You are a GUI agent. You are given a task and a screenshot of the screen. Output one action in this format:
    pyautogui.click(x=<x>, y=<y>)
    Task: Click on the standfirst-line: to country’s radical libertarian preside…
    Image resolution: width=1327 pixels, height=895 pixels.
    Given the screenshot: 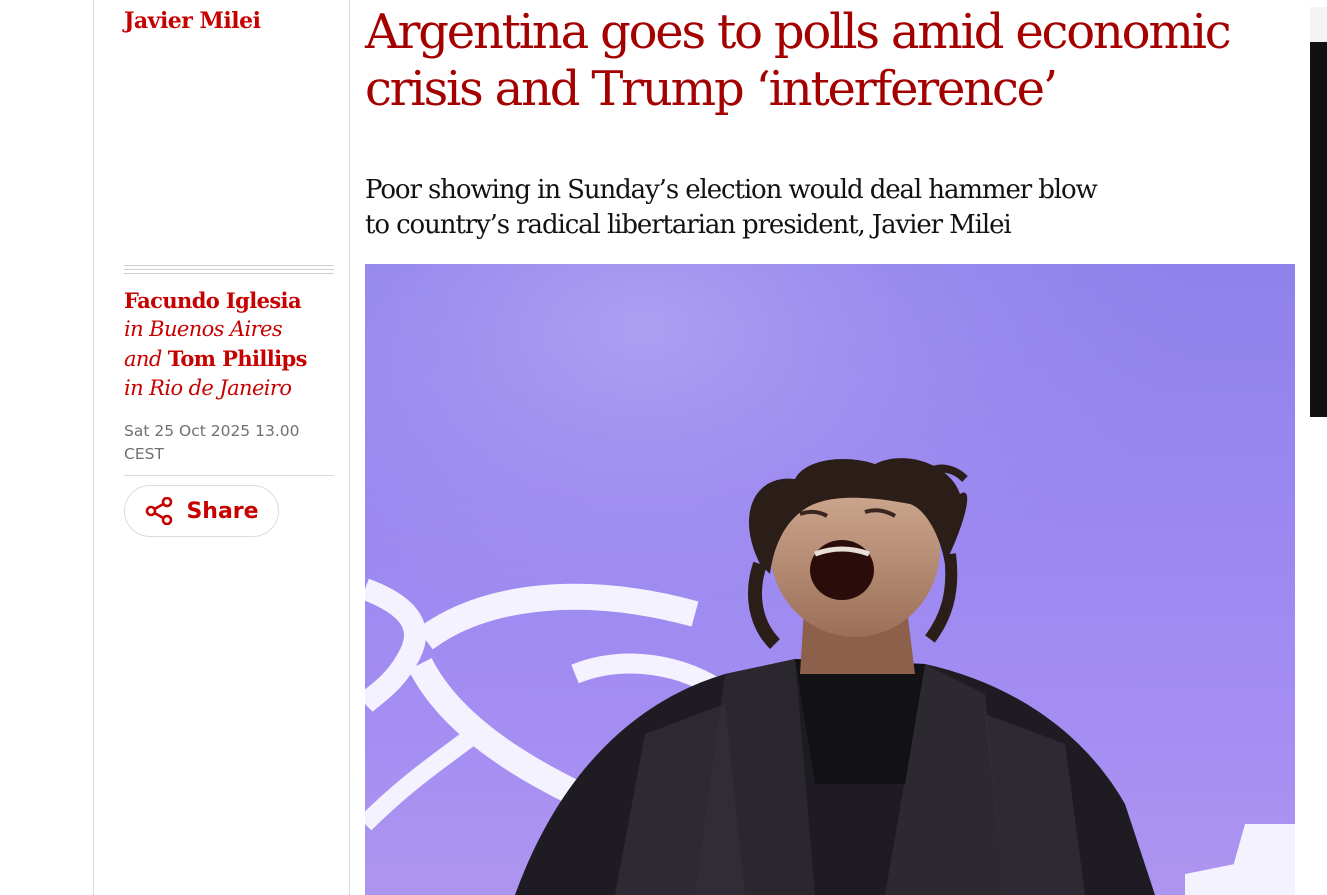 What is the action you would take?
    pyautogui.click(x=688, y=225)
    